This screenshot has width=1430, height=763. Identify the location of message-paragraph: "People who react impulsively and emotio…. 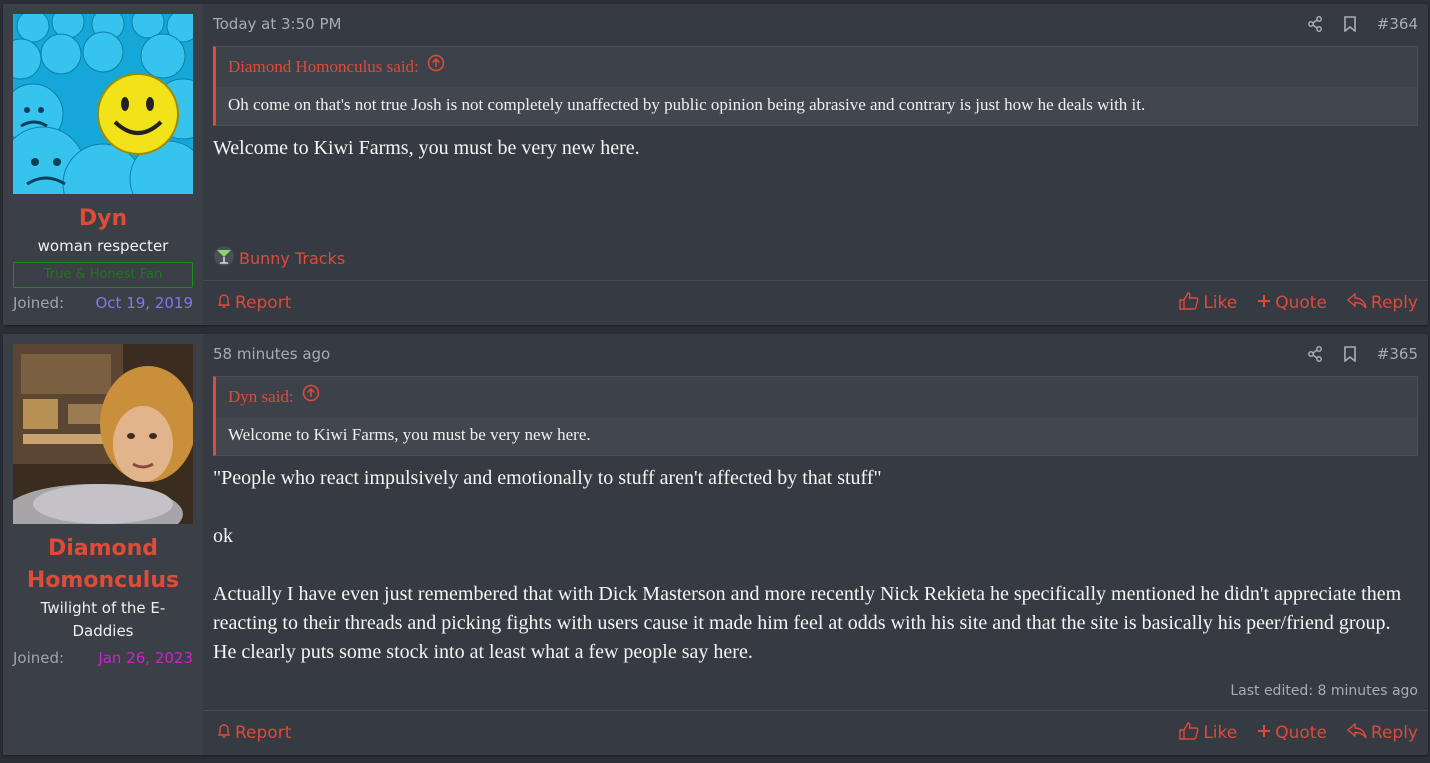
(547, 478).